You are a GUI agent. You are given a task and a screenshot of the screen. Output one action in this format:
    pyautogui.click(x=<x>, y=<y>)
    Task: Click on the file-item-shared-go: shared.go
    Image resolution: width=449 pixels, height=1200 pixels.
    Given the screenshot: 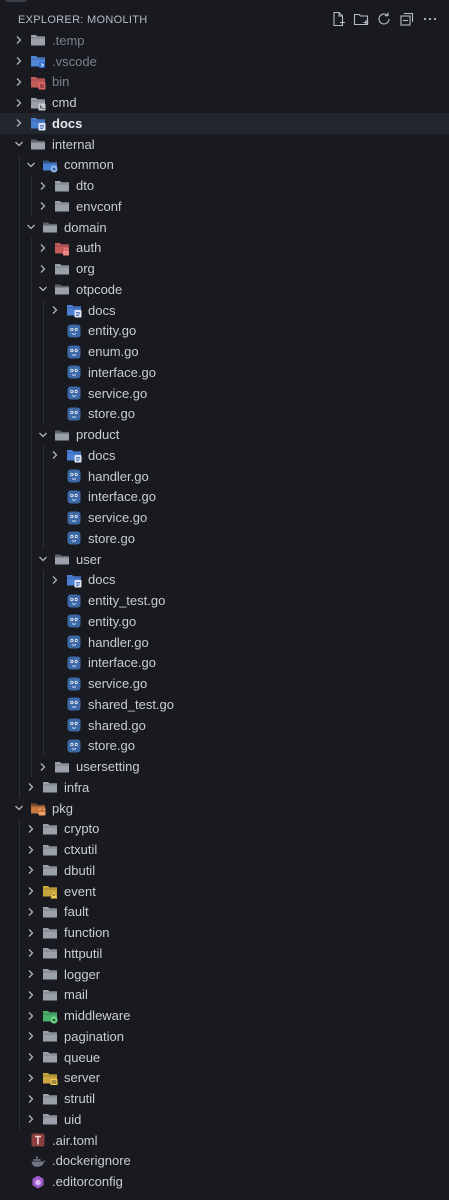 What is the action you would take?
    pyautogui.click(x=224, y=725)
    